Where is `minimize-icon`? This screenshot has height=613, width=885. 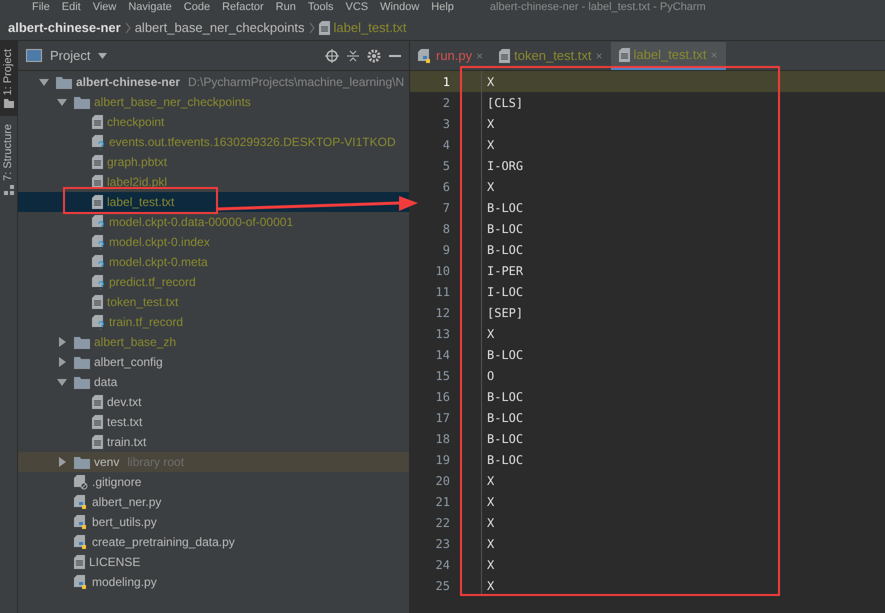 minimize-icon is located at coordinates (395, 55).